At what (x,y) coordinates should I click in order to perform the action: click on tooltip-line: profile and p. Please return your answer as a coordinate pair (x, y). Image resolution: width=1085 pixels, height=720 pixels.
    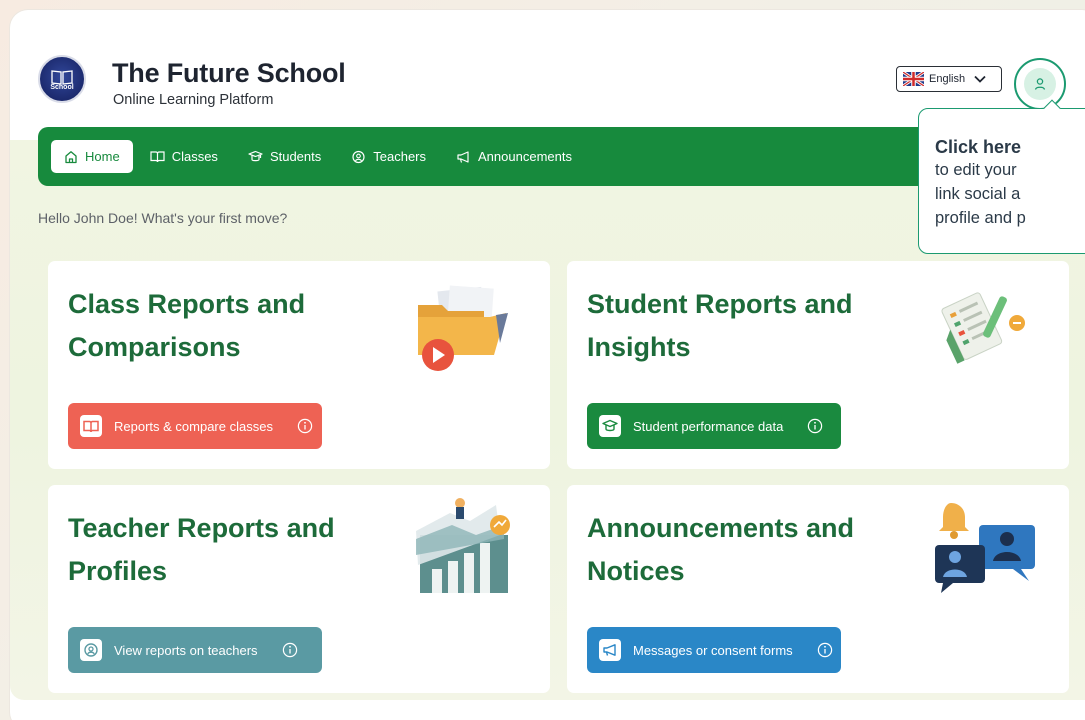
    Looking at the image, I should click on (980, 218).